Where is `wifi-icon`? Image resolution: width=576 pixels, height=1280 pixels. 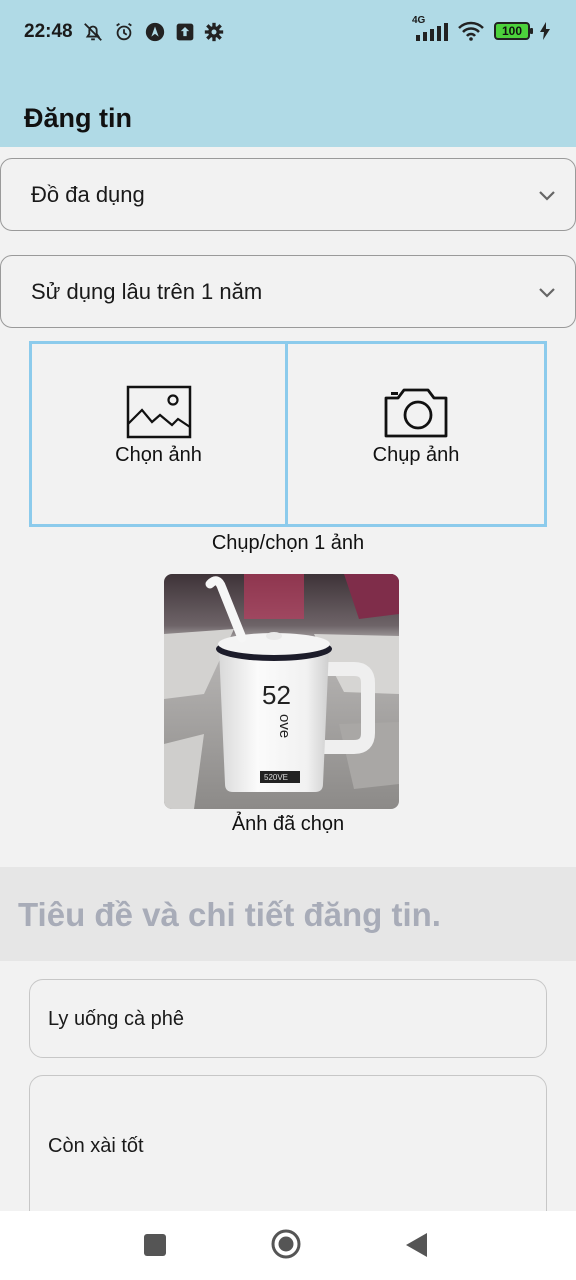 wifi-icon is located at coordinates (471, 31).